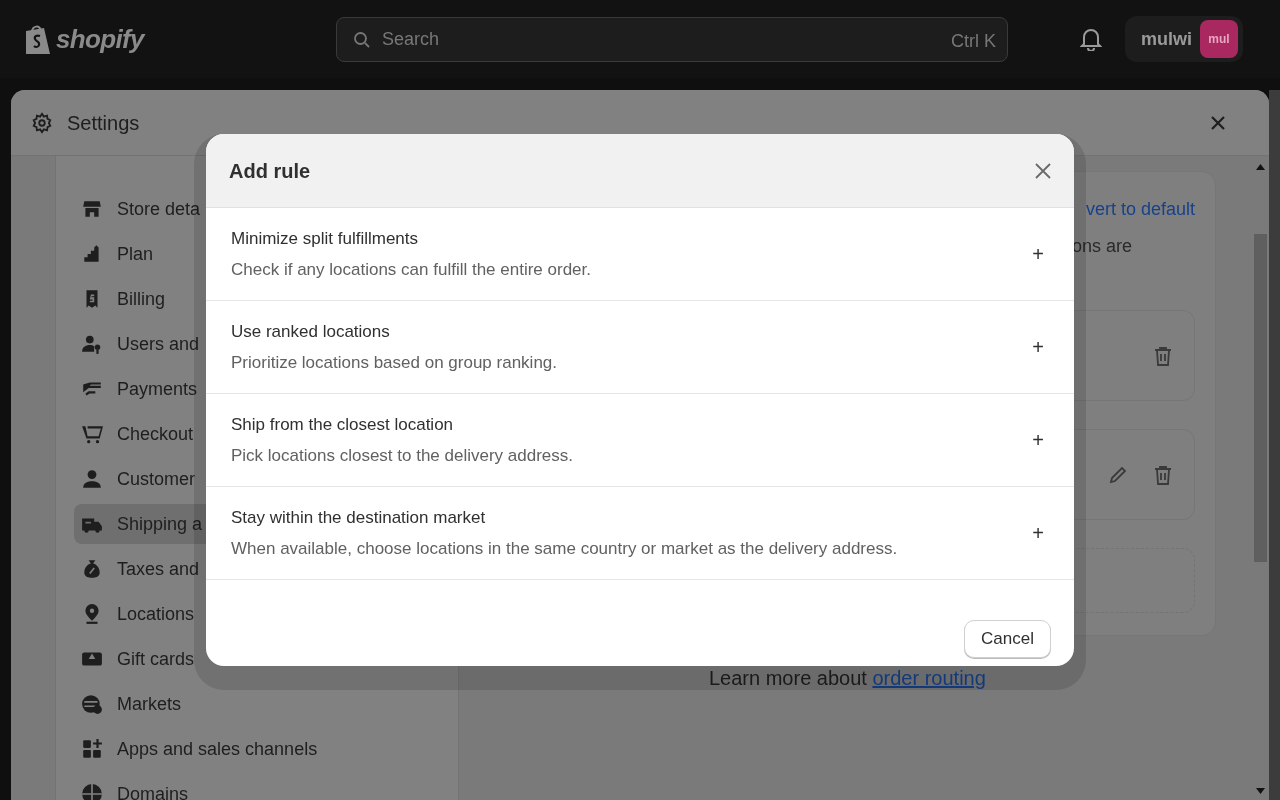 The image size is (1280, 800). I want to click on option-title: Ship from the closest location, so click(343, 424).